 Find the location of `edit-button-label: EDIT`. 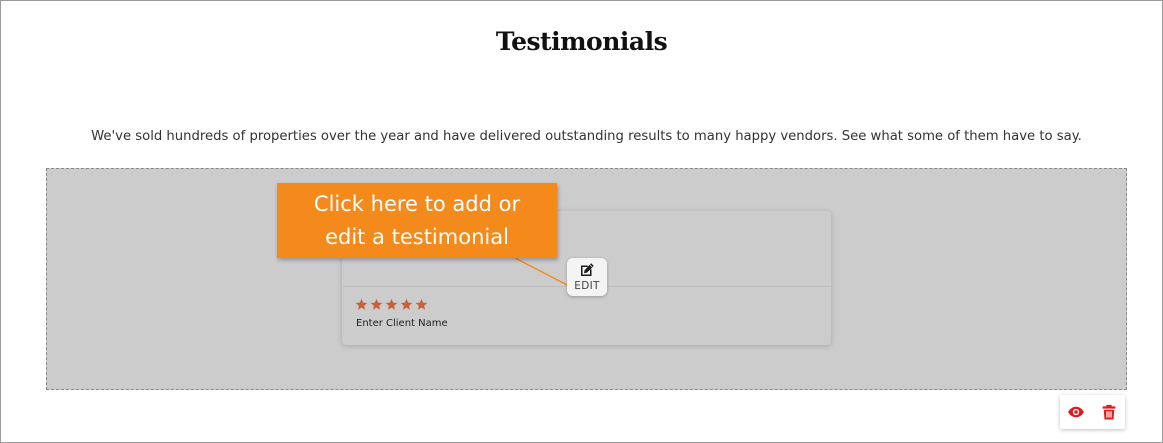

edit-button-label: EDIT is located at coordinates (587, 285).